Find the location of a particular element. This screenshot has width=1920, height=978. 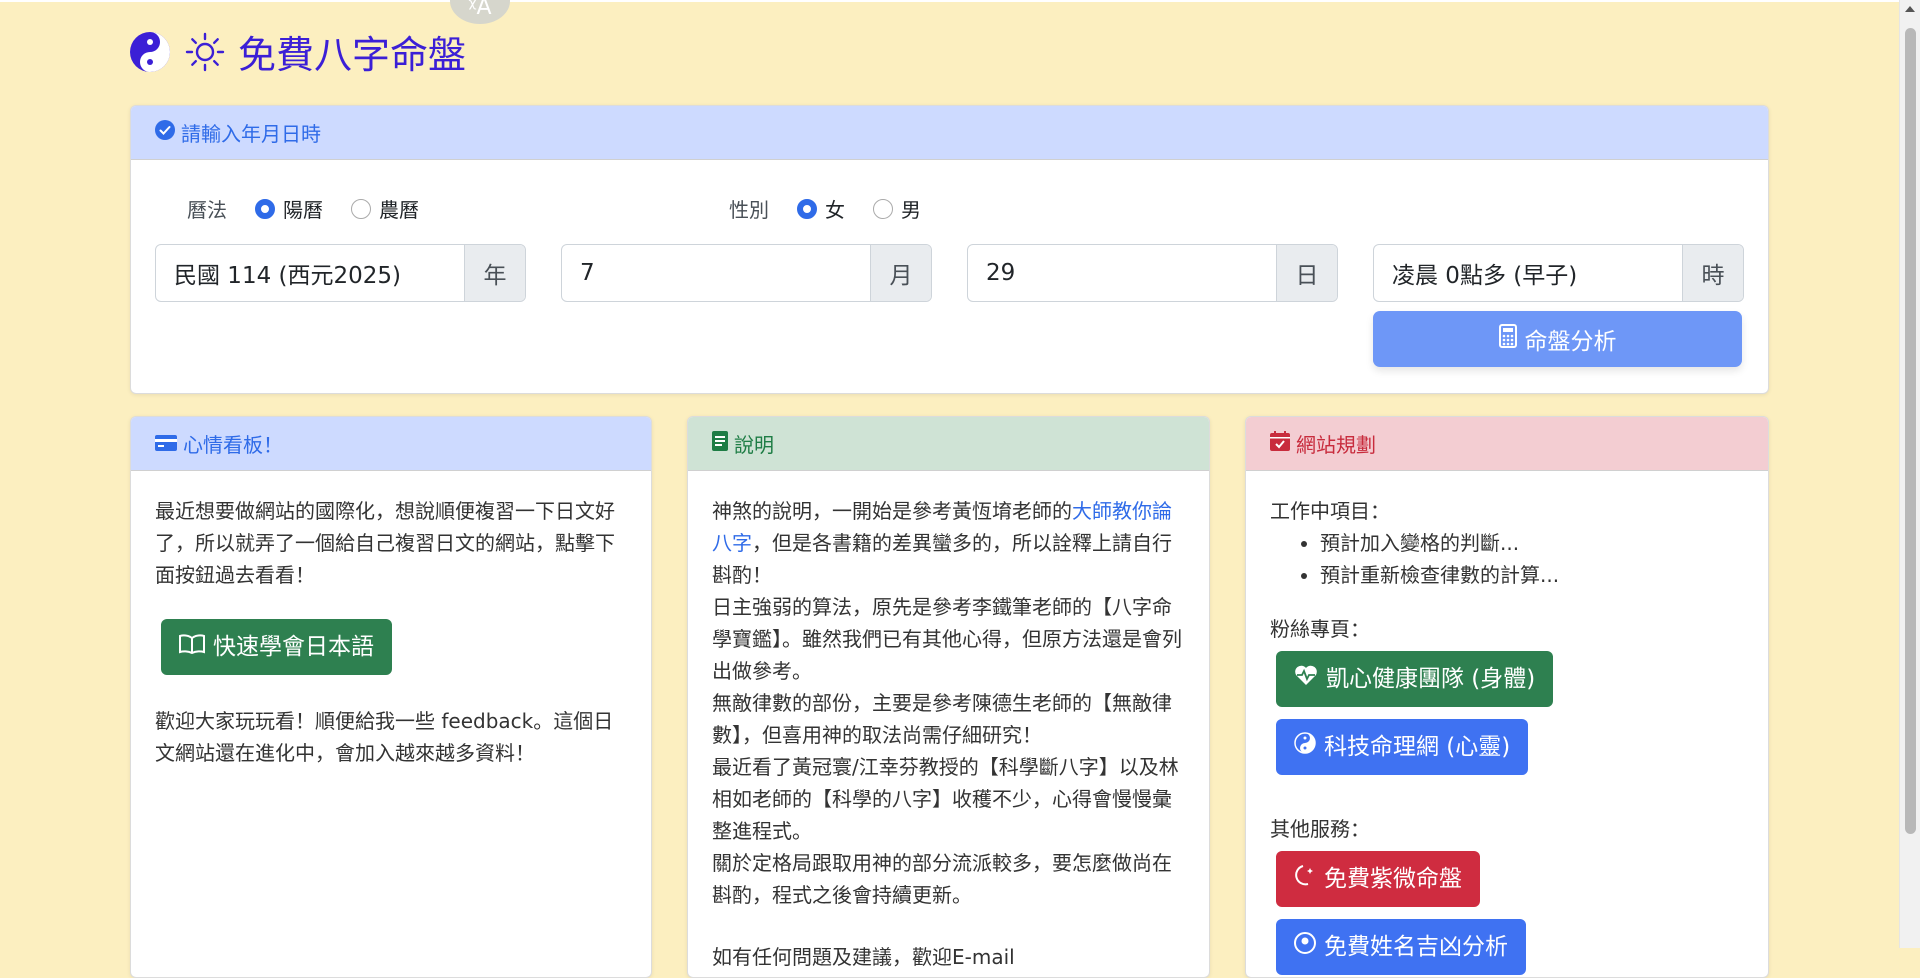

plan-card-header: 網站規劃 is located at coordinates (1507, 444).